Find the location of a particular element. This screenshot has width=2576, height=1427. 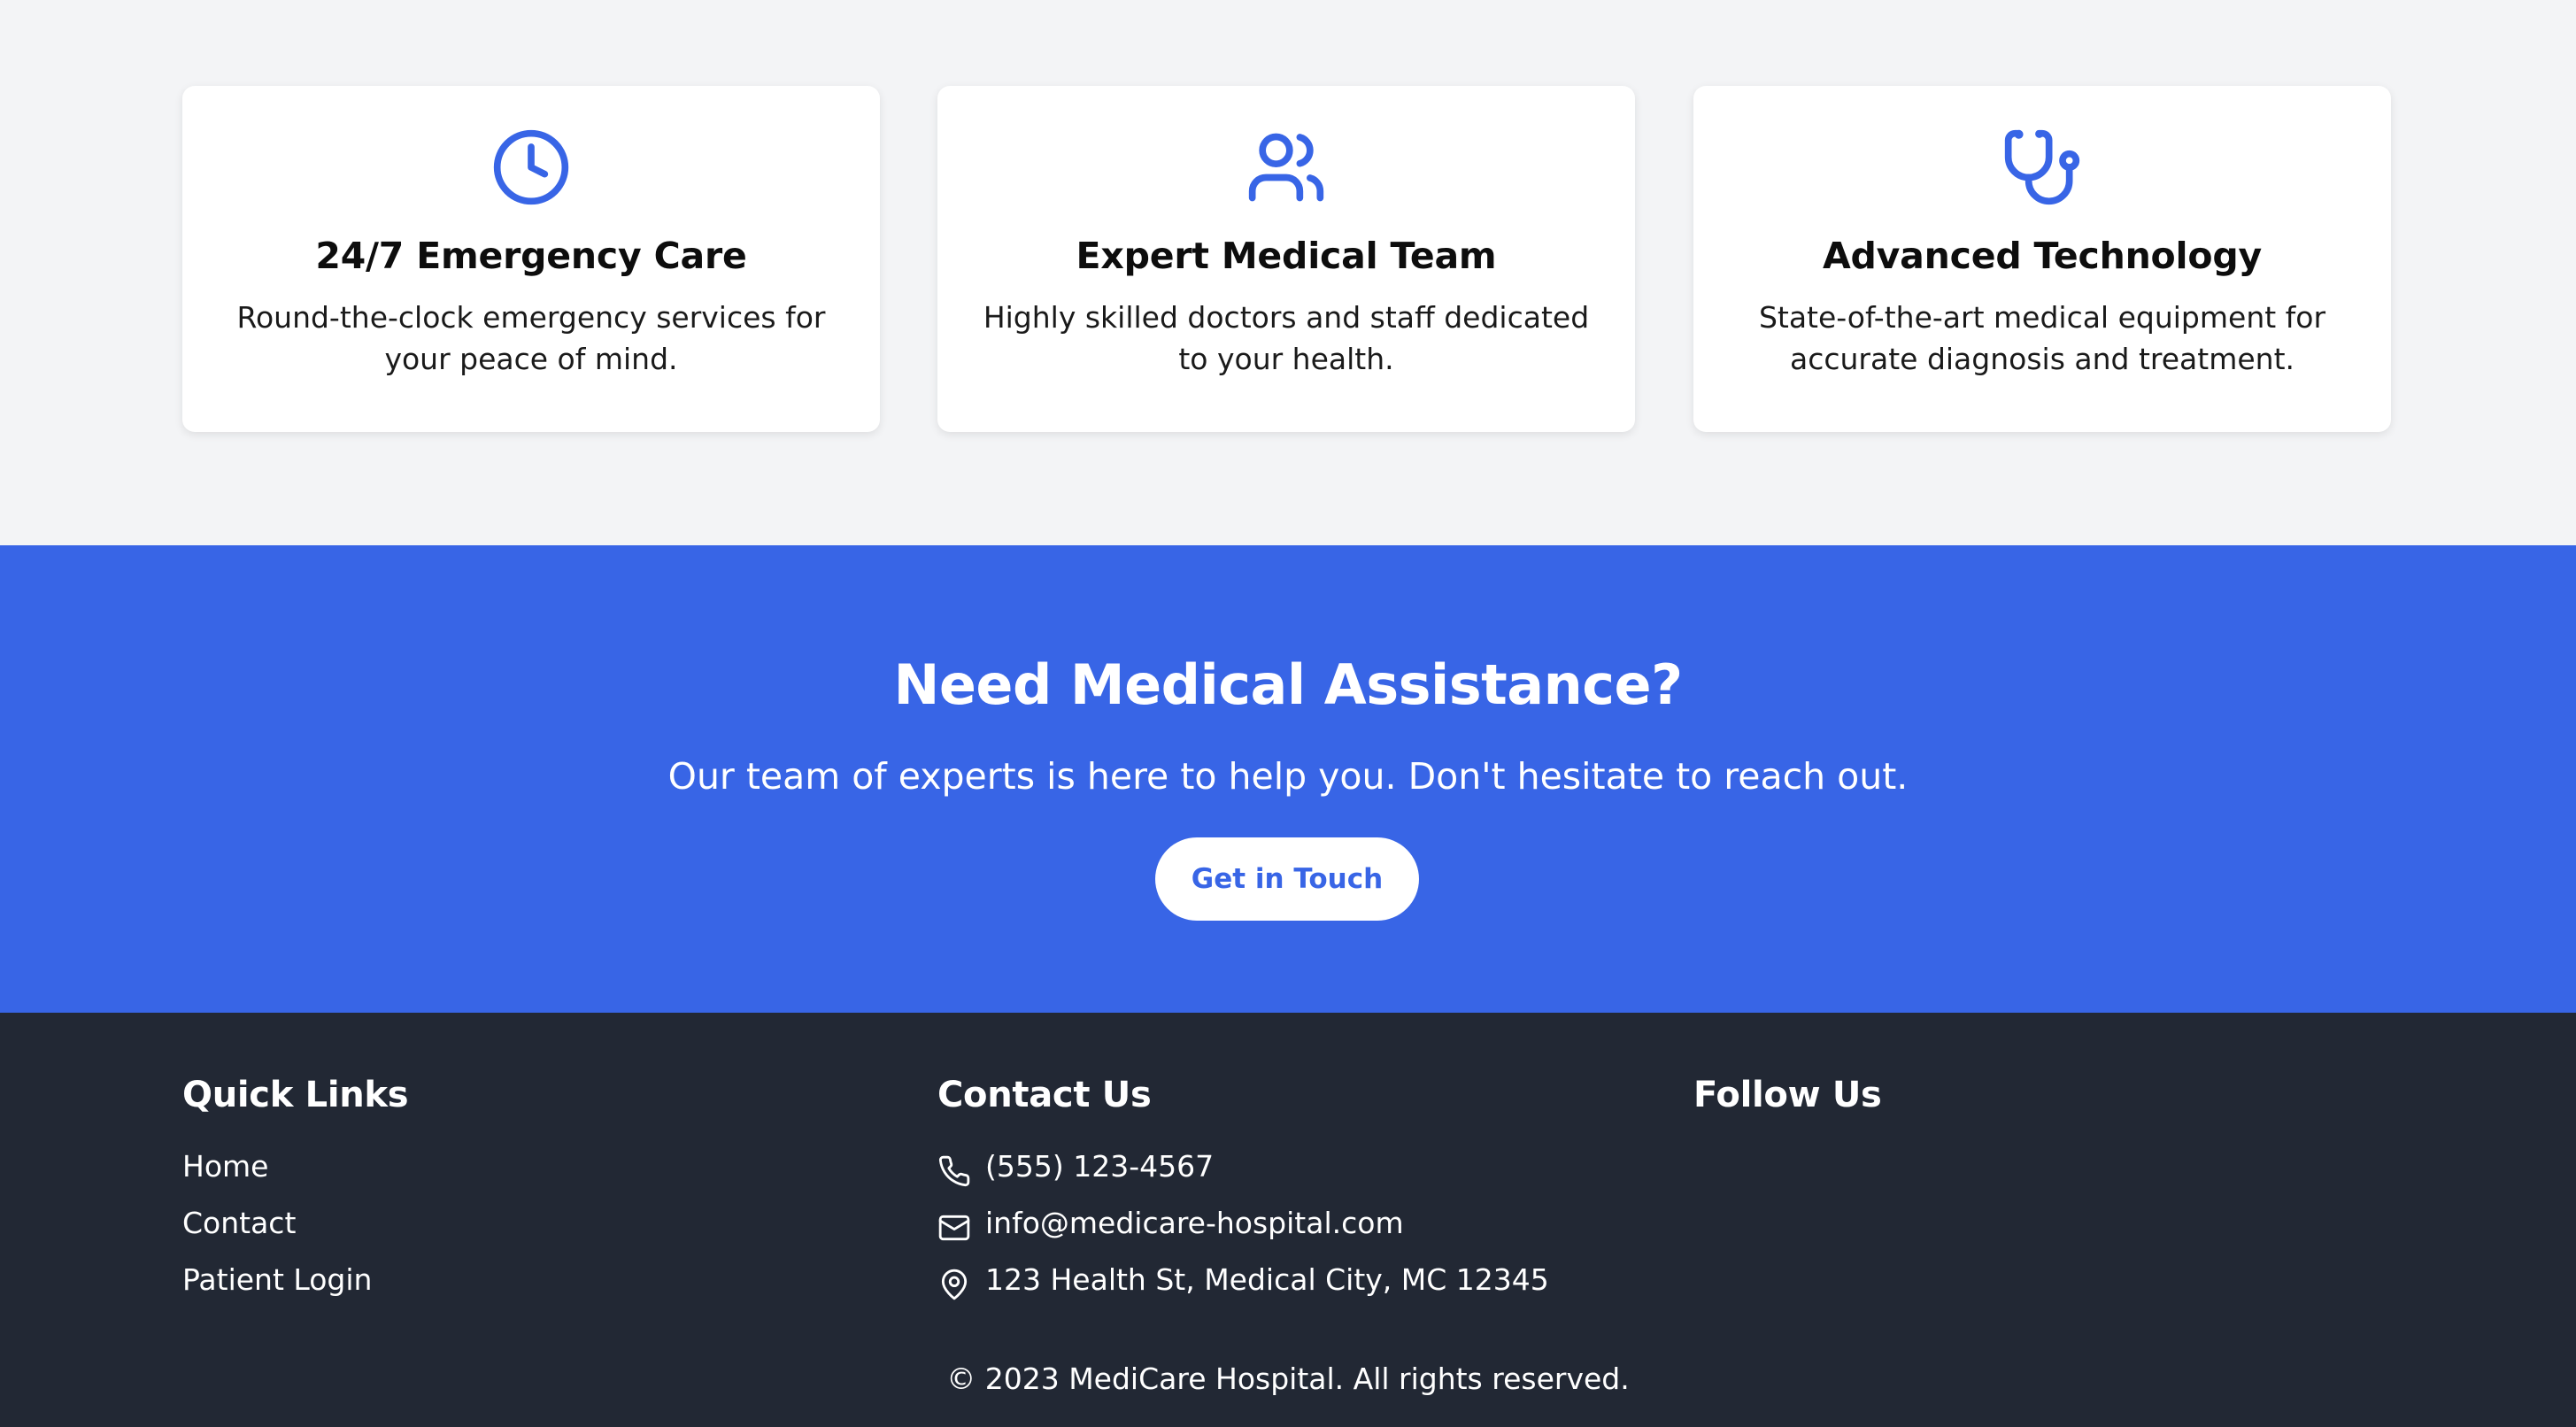

quick-links-list: Home Contact Patient Login is located at coordinates (295, 1223).